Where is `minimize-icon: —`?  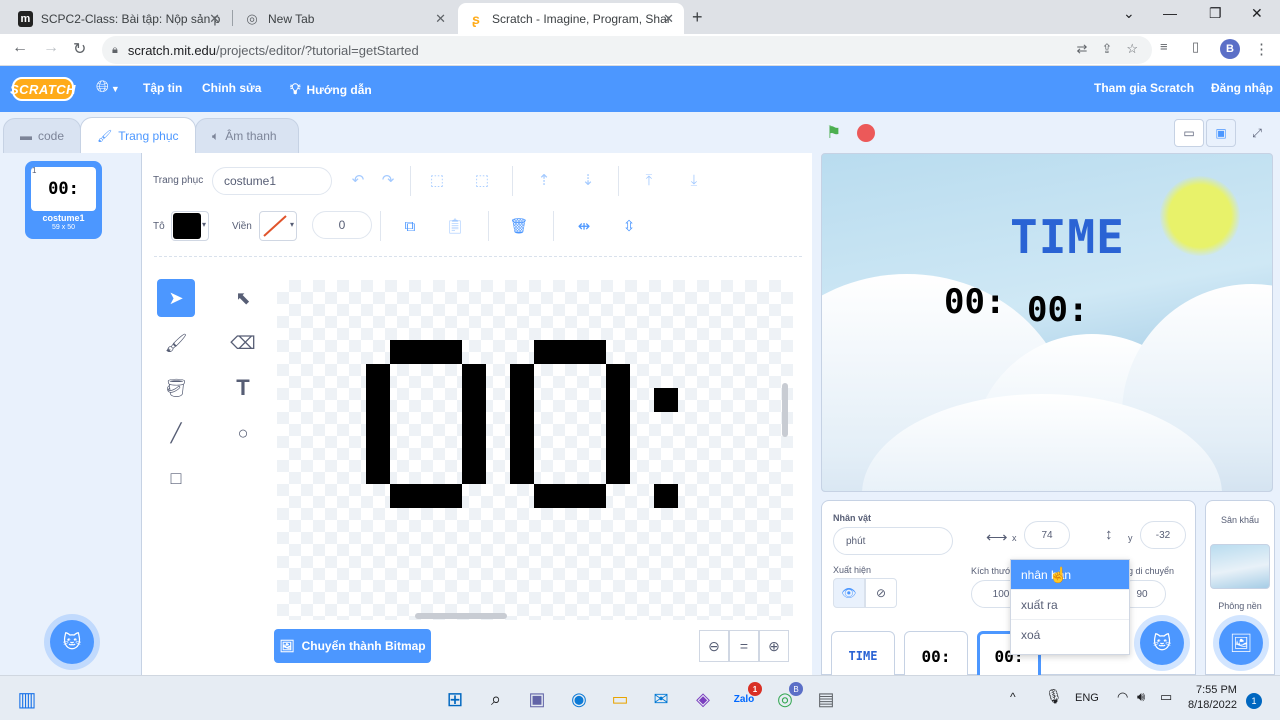 minimize-icon: — is located at coordinates (1170, 13).